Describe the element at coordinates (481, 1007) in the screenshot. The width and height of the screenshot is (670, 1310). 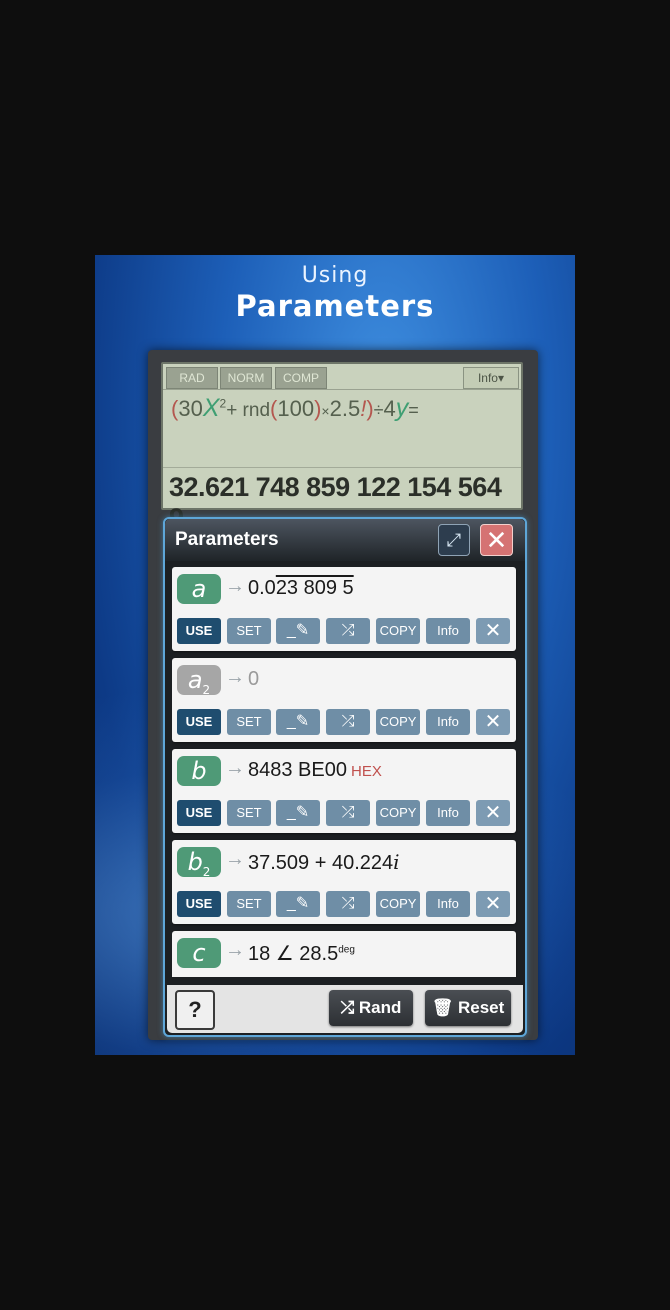
I see `reset-label: Reset` at that location.